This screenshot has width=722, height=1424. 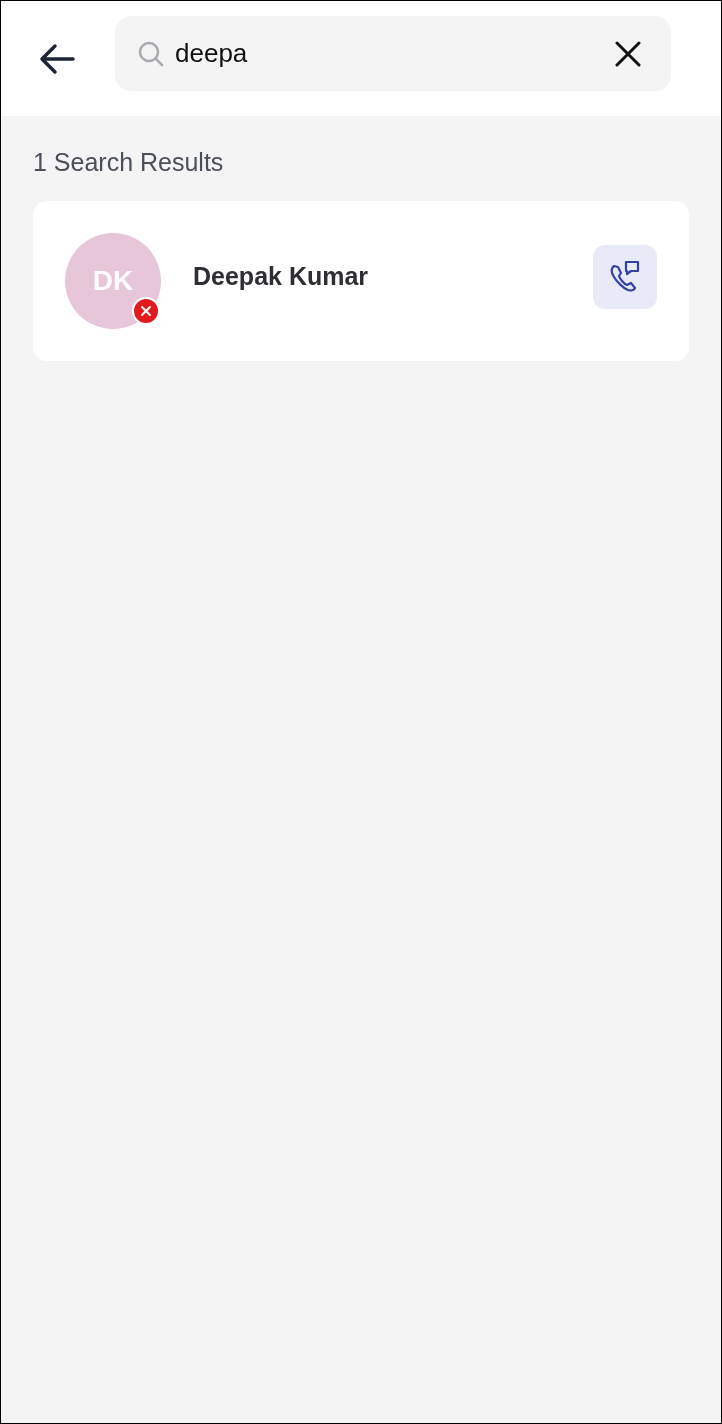 I want to click on search-field: deepa, so click(x=393, y=53).